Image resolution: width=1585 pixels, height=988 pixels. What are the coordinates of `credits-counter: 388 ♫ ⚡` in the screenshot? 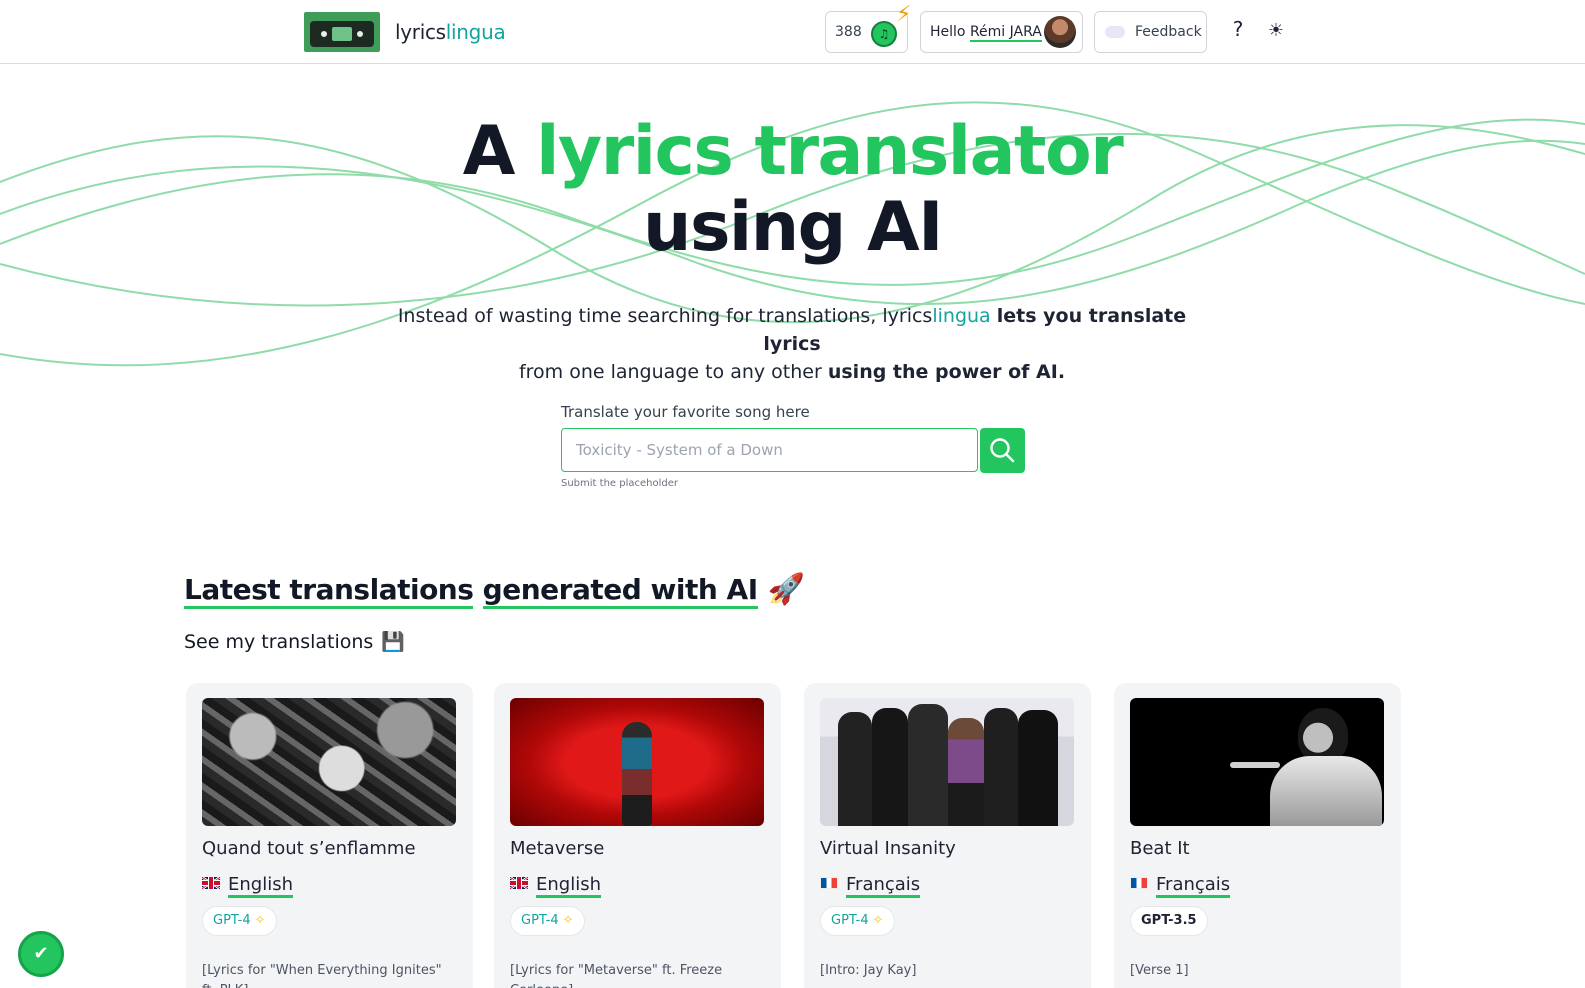 It's located at (868, 27).